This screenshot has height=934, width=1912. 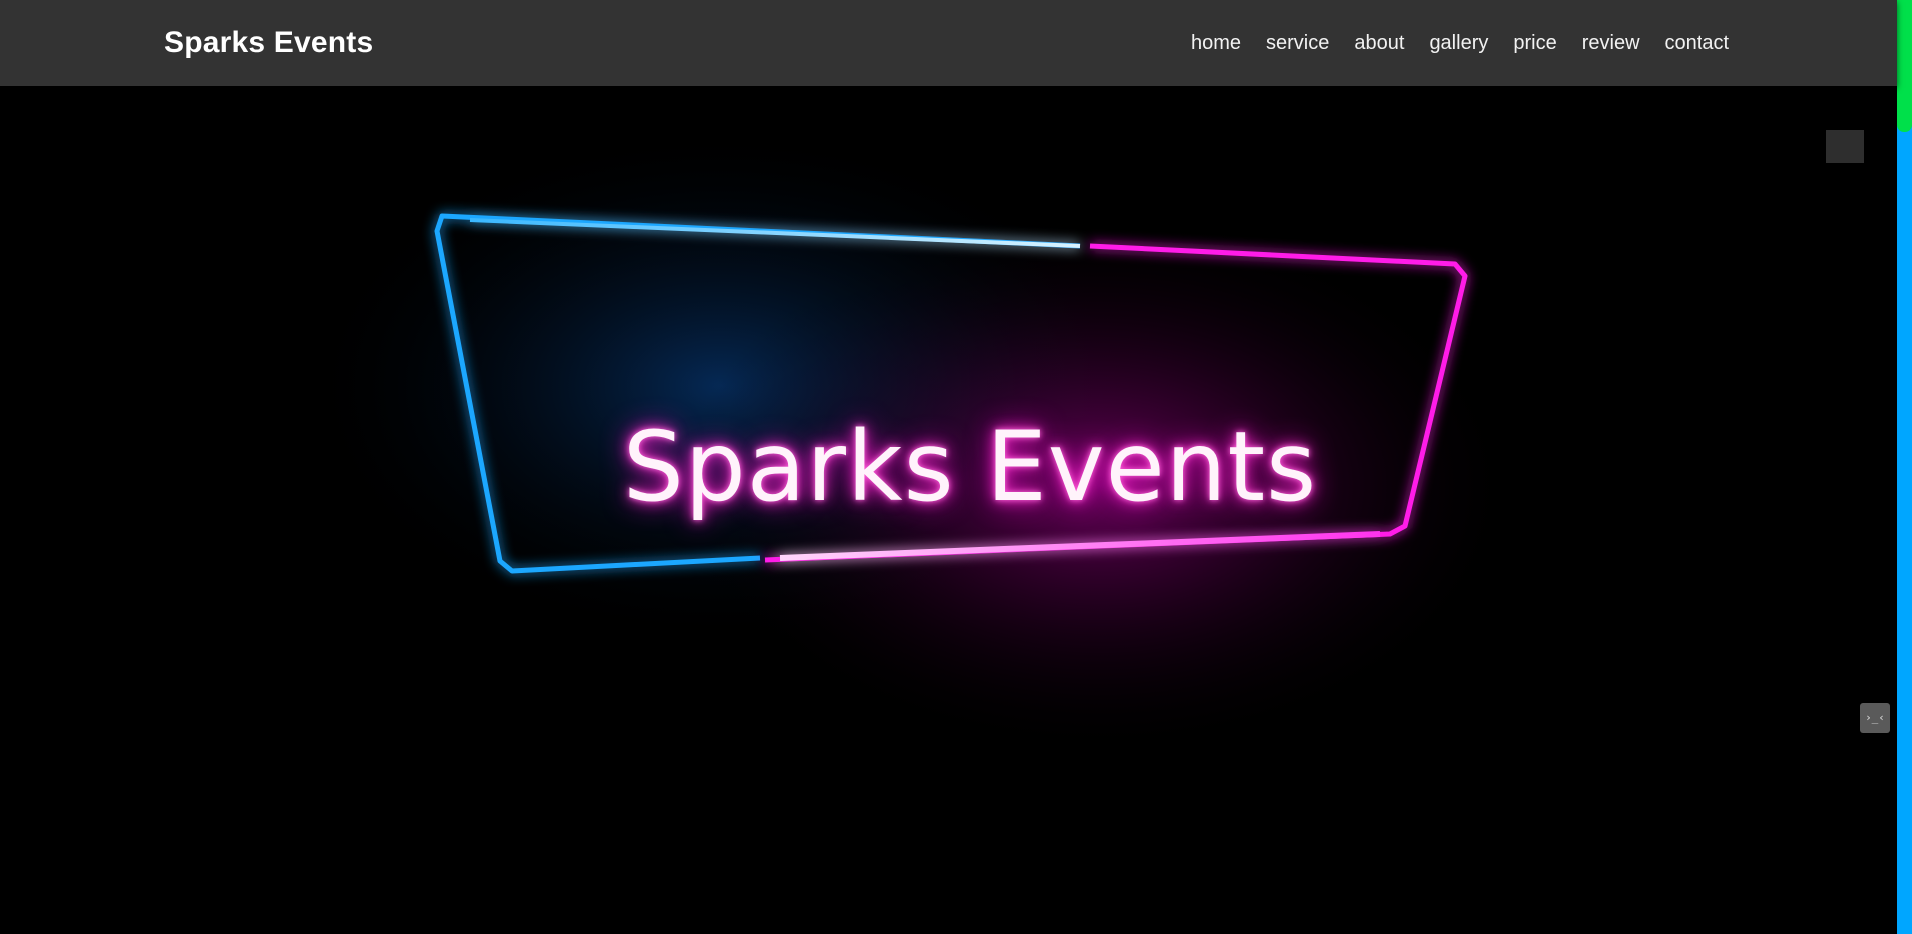 I want to click on nav-home: home, so click(x=1216, y=43).